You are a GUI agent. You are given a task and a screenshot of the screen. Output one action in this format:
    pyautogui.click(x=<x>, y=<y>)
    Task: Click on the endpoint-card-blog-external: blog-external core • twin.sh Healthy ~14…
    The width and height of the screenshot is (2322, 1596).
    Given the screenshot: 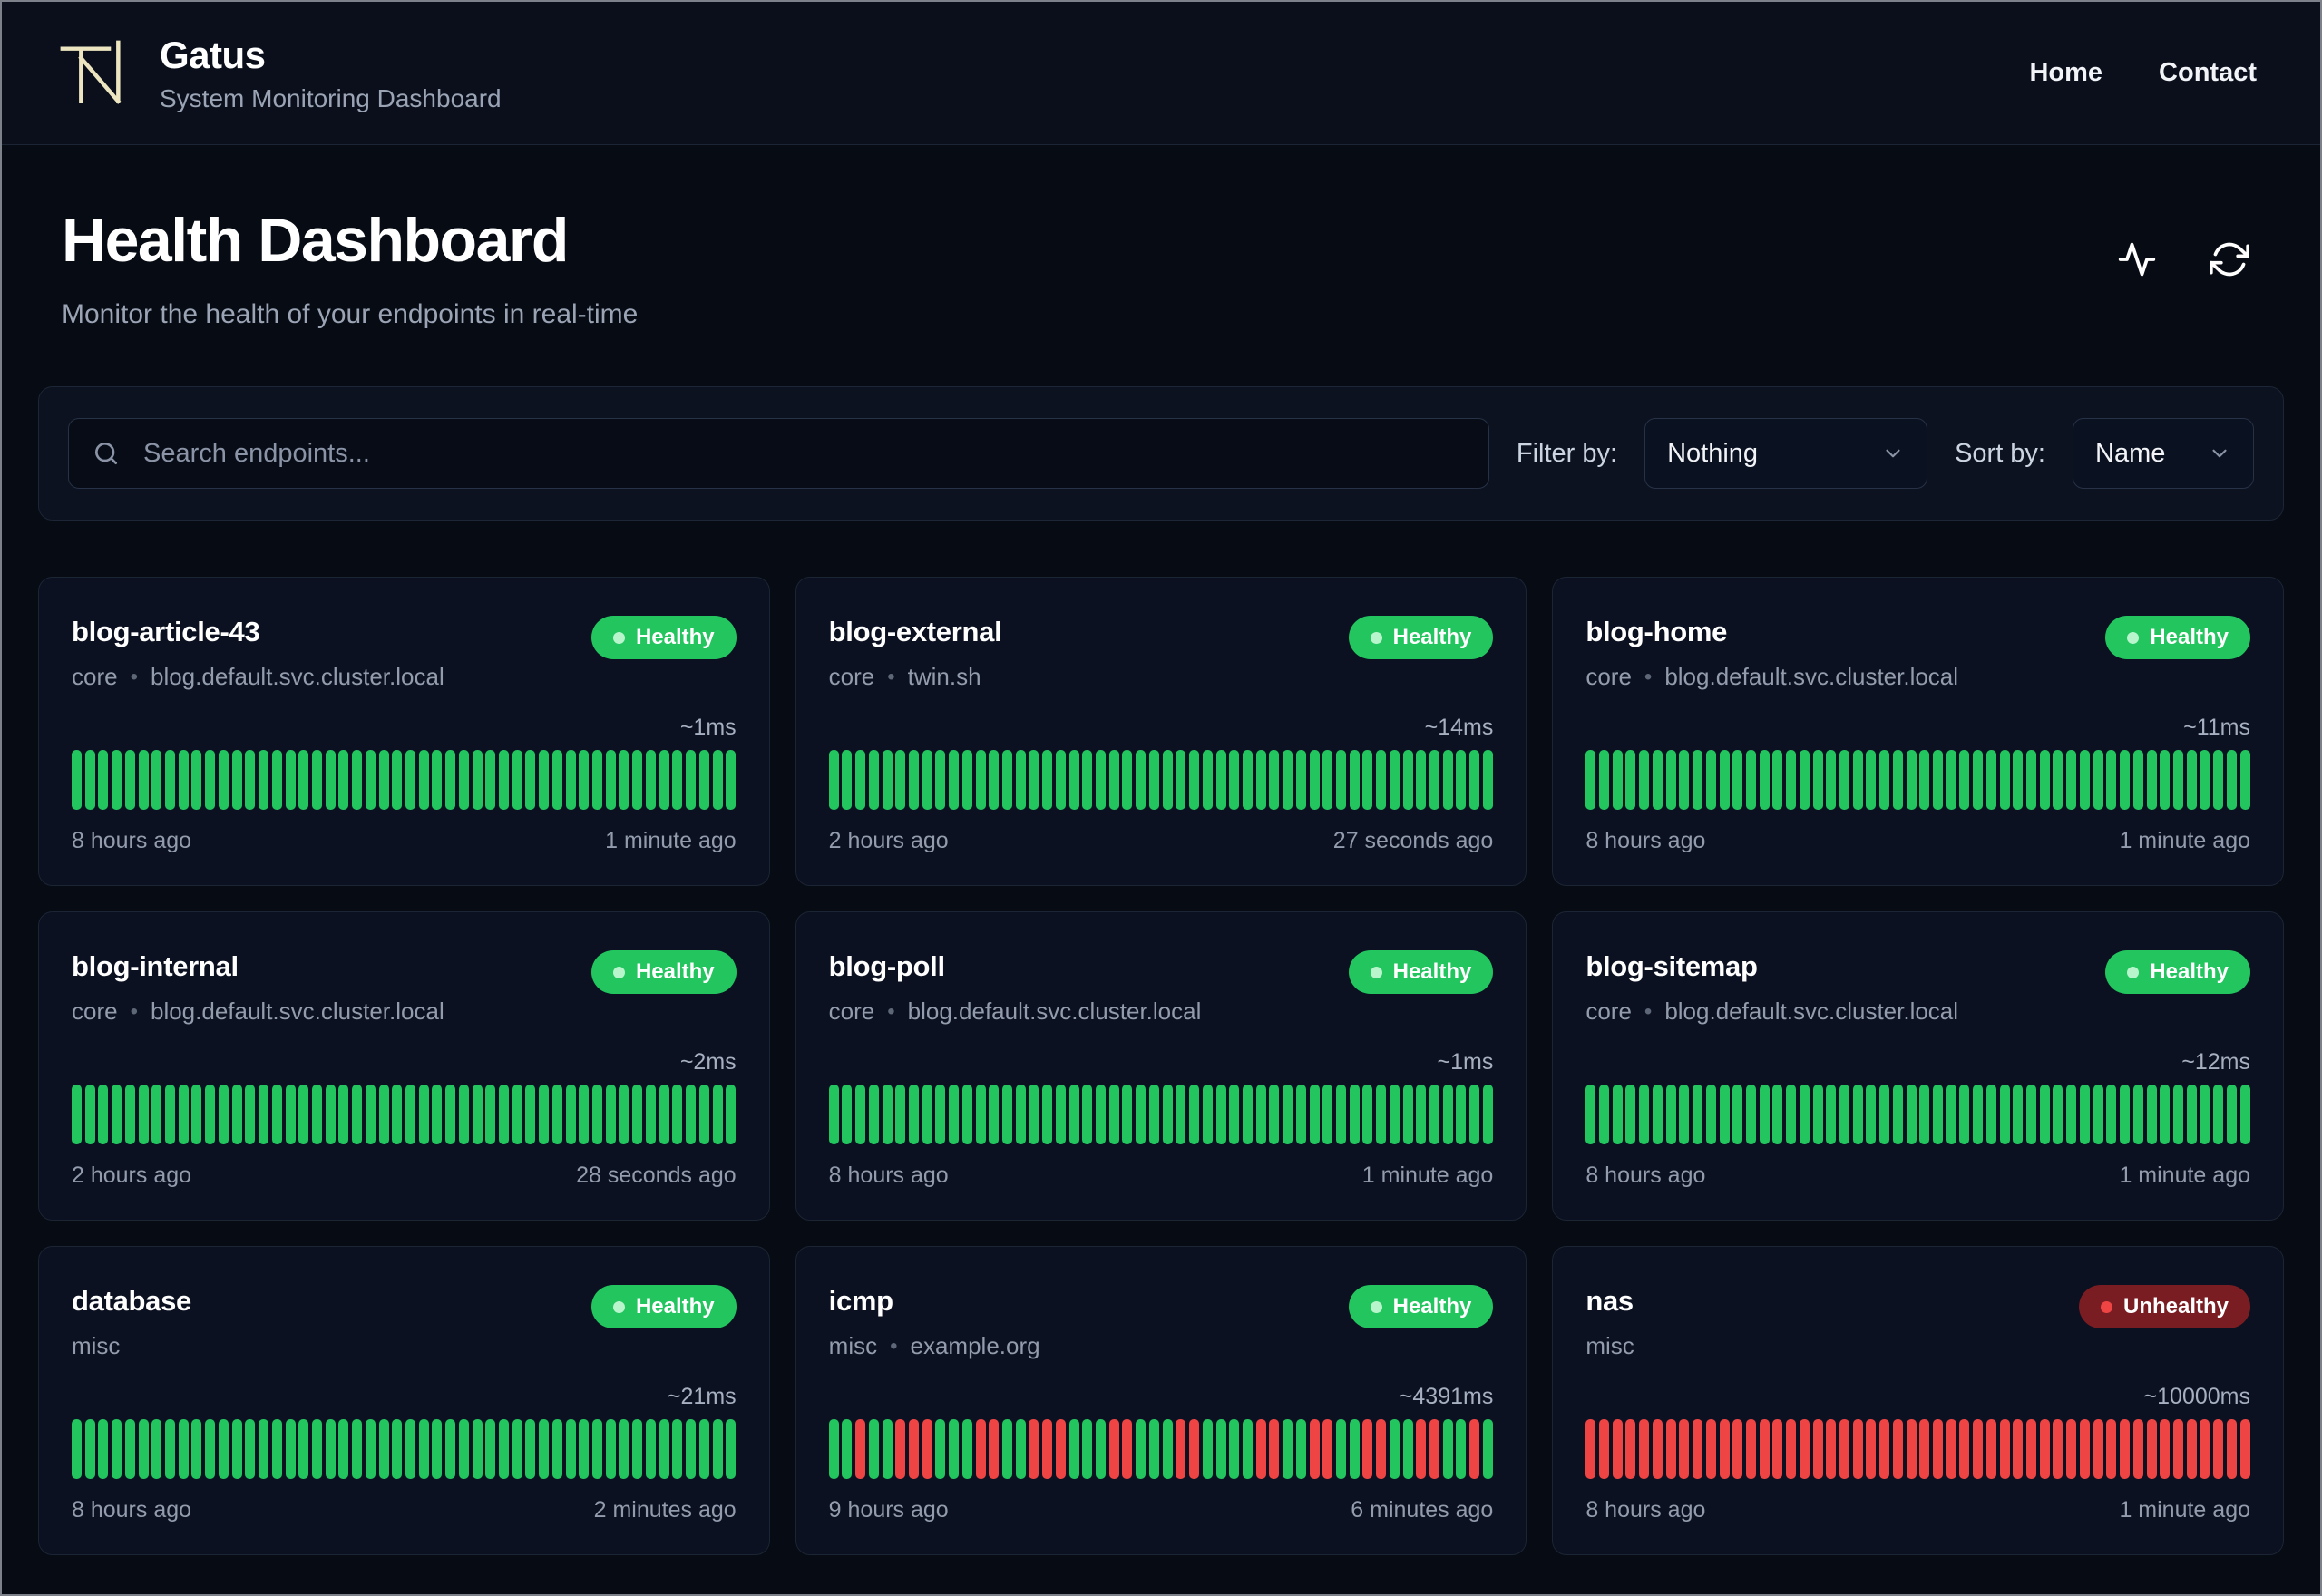 What is the action you would take?
    pyautogui.click(x=1161, y=731)
    